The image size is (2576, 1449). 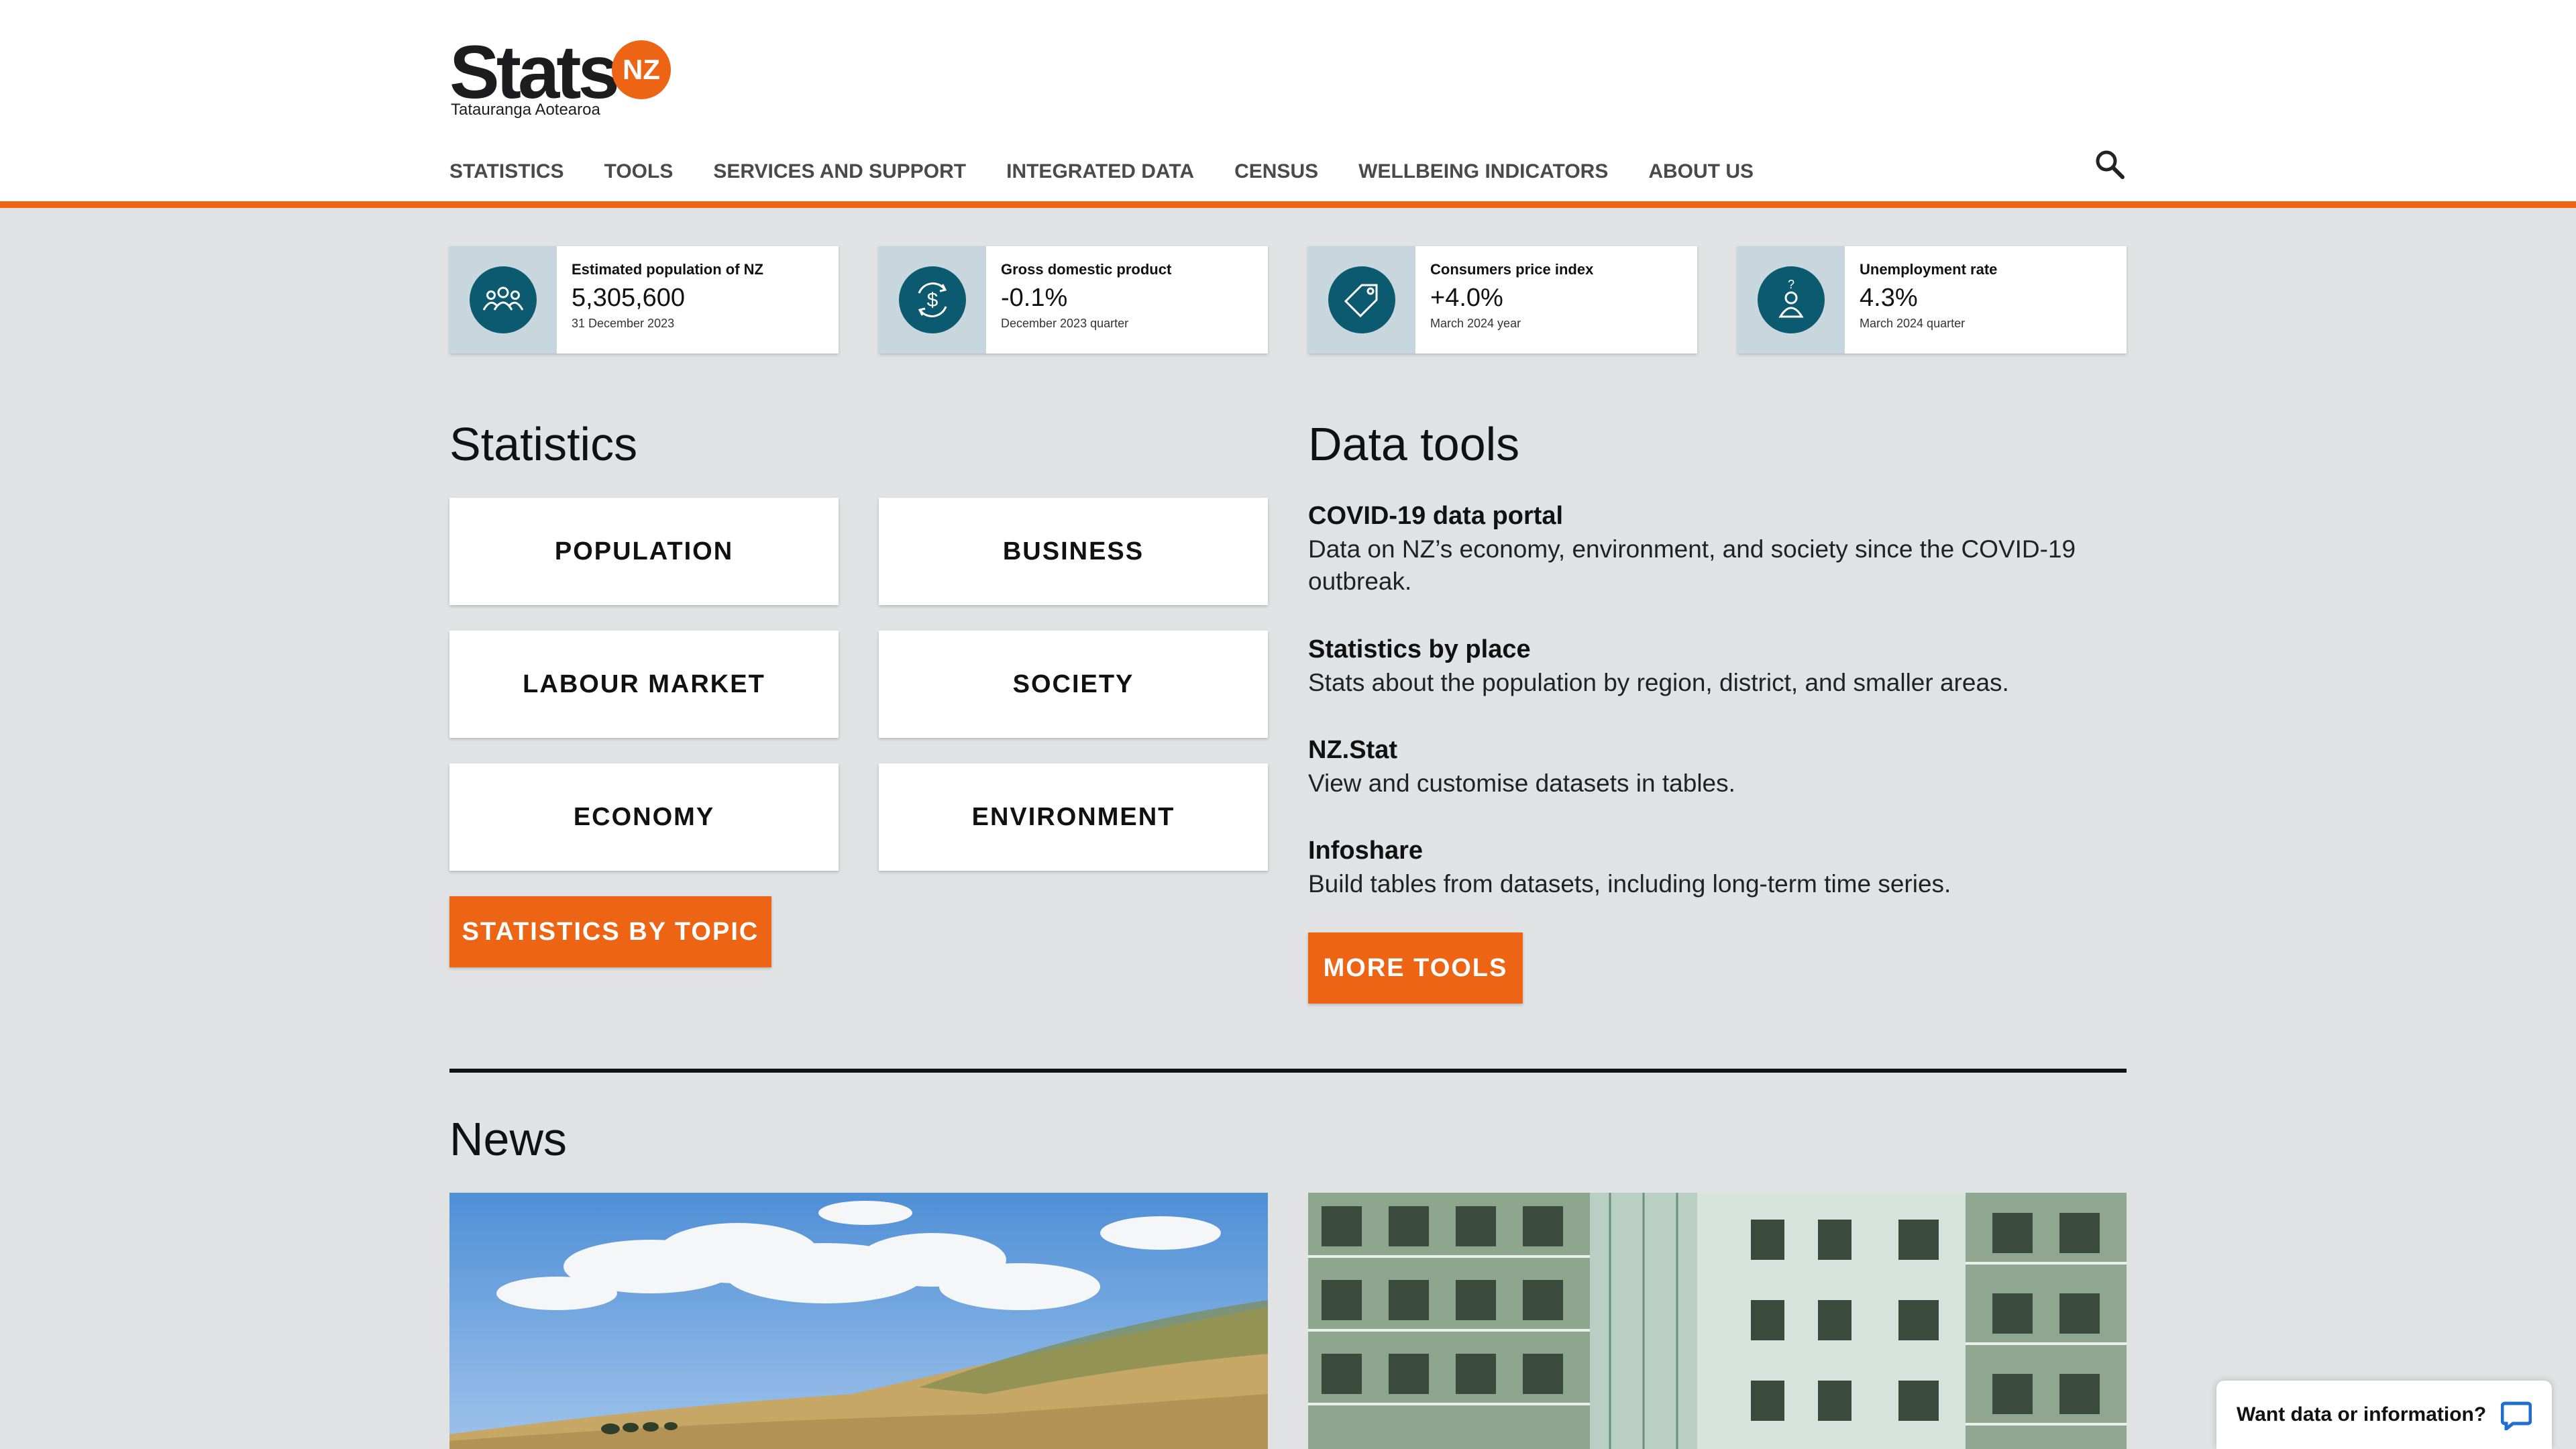 What do you see at coordinates (1727, 516) in the screenshot?
I see `tool-title: COVID-19 data portal` at bounding box center [1727, 516].